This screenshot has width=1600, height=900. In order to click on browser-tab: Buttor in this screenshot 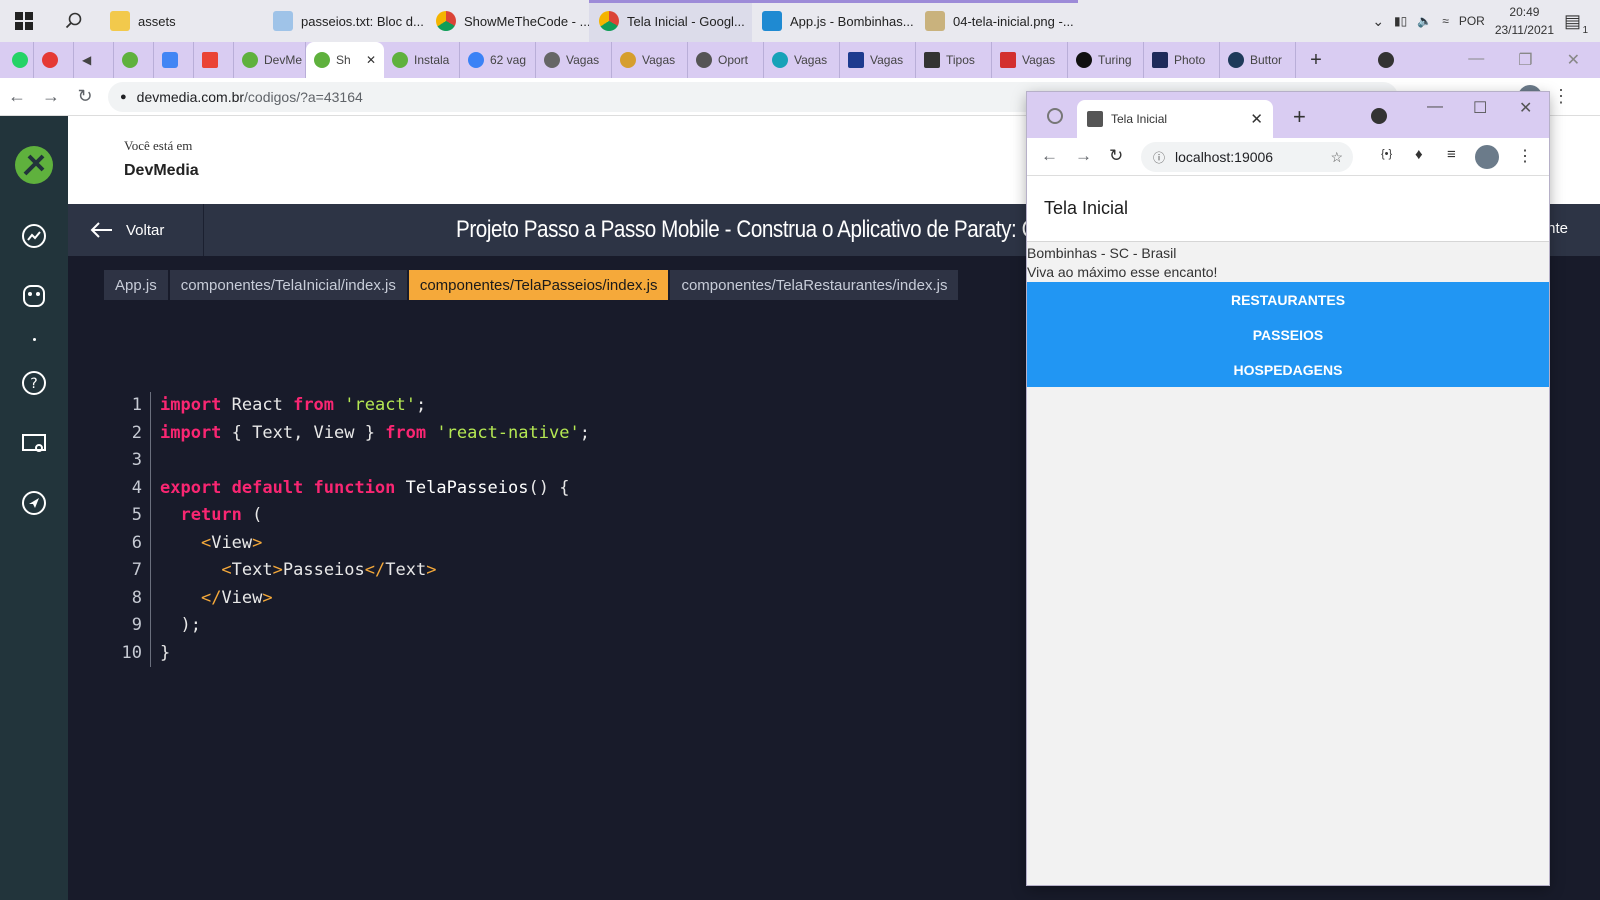, I will do `click(1258, 60)`.